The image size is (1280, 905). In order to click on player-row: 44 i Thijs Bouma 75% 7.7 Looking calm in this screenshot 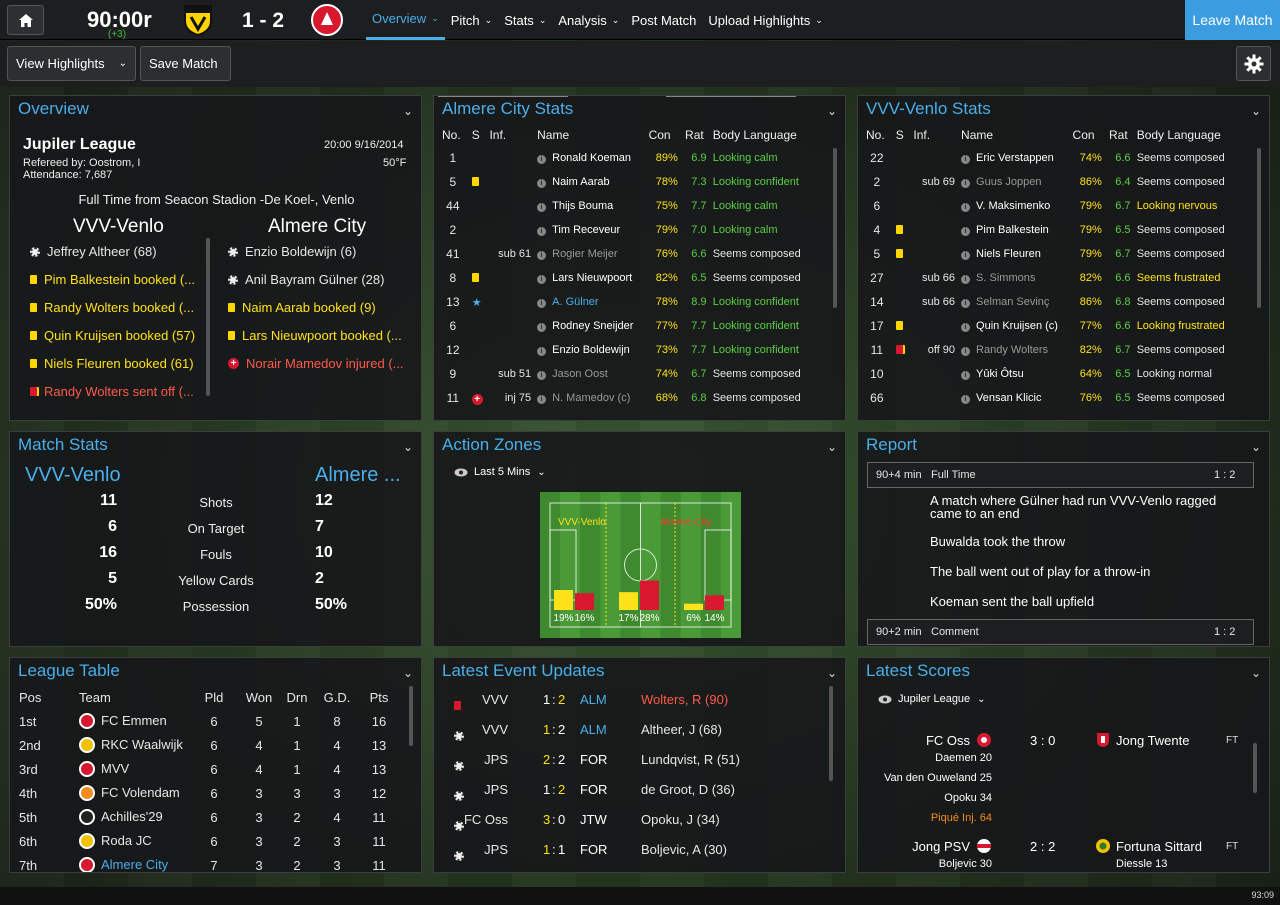, I will do `click(632, 206)`.